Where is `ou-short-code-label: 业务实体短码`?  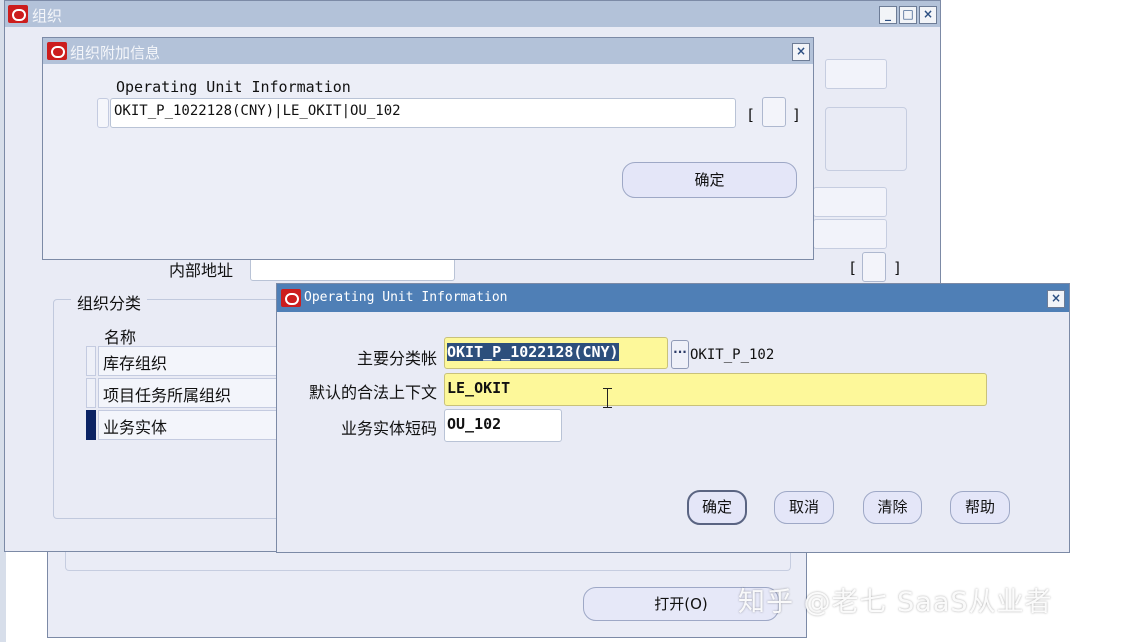
ou-short-code-label: 业务实体短码 is located at coordinates (388, 428).